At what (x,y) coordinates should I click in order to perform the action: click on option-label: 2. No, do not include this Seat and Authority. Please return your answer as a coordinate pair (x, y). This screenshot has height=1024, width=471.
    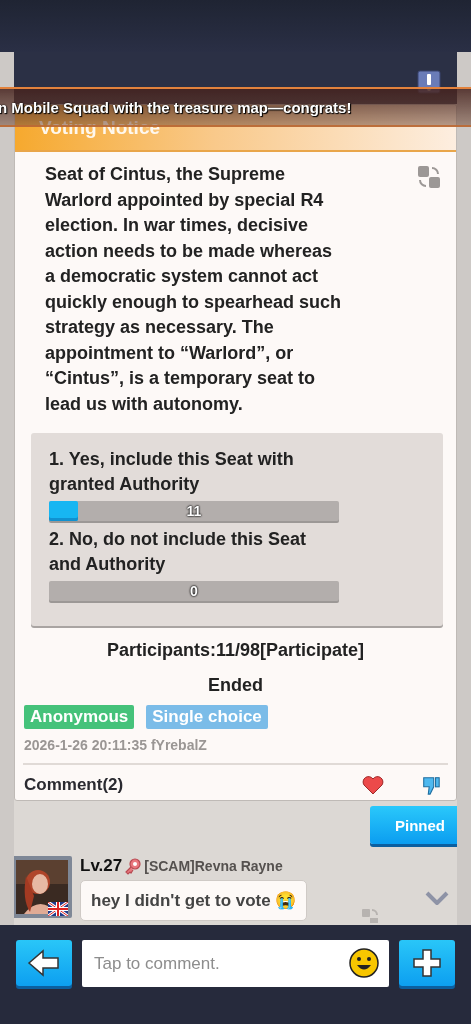
    Looking at the image, I should click on (178, 552).